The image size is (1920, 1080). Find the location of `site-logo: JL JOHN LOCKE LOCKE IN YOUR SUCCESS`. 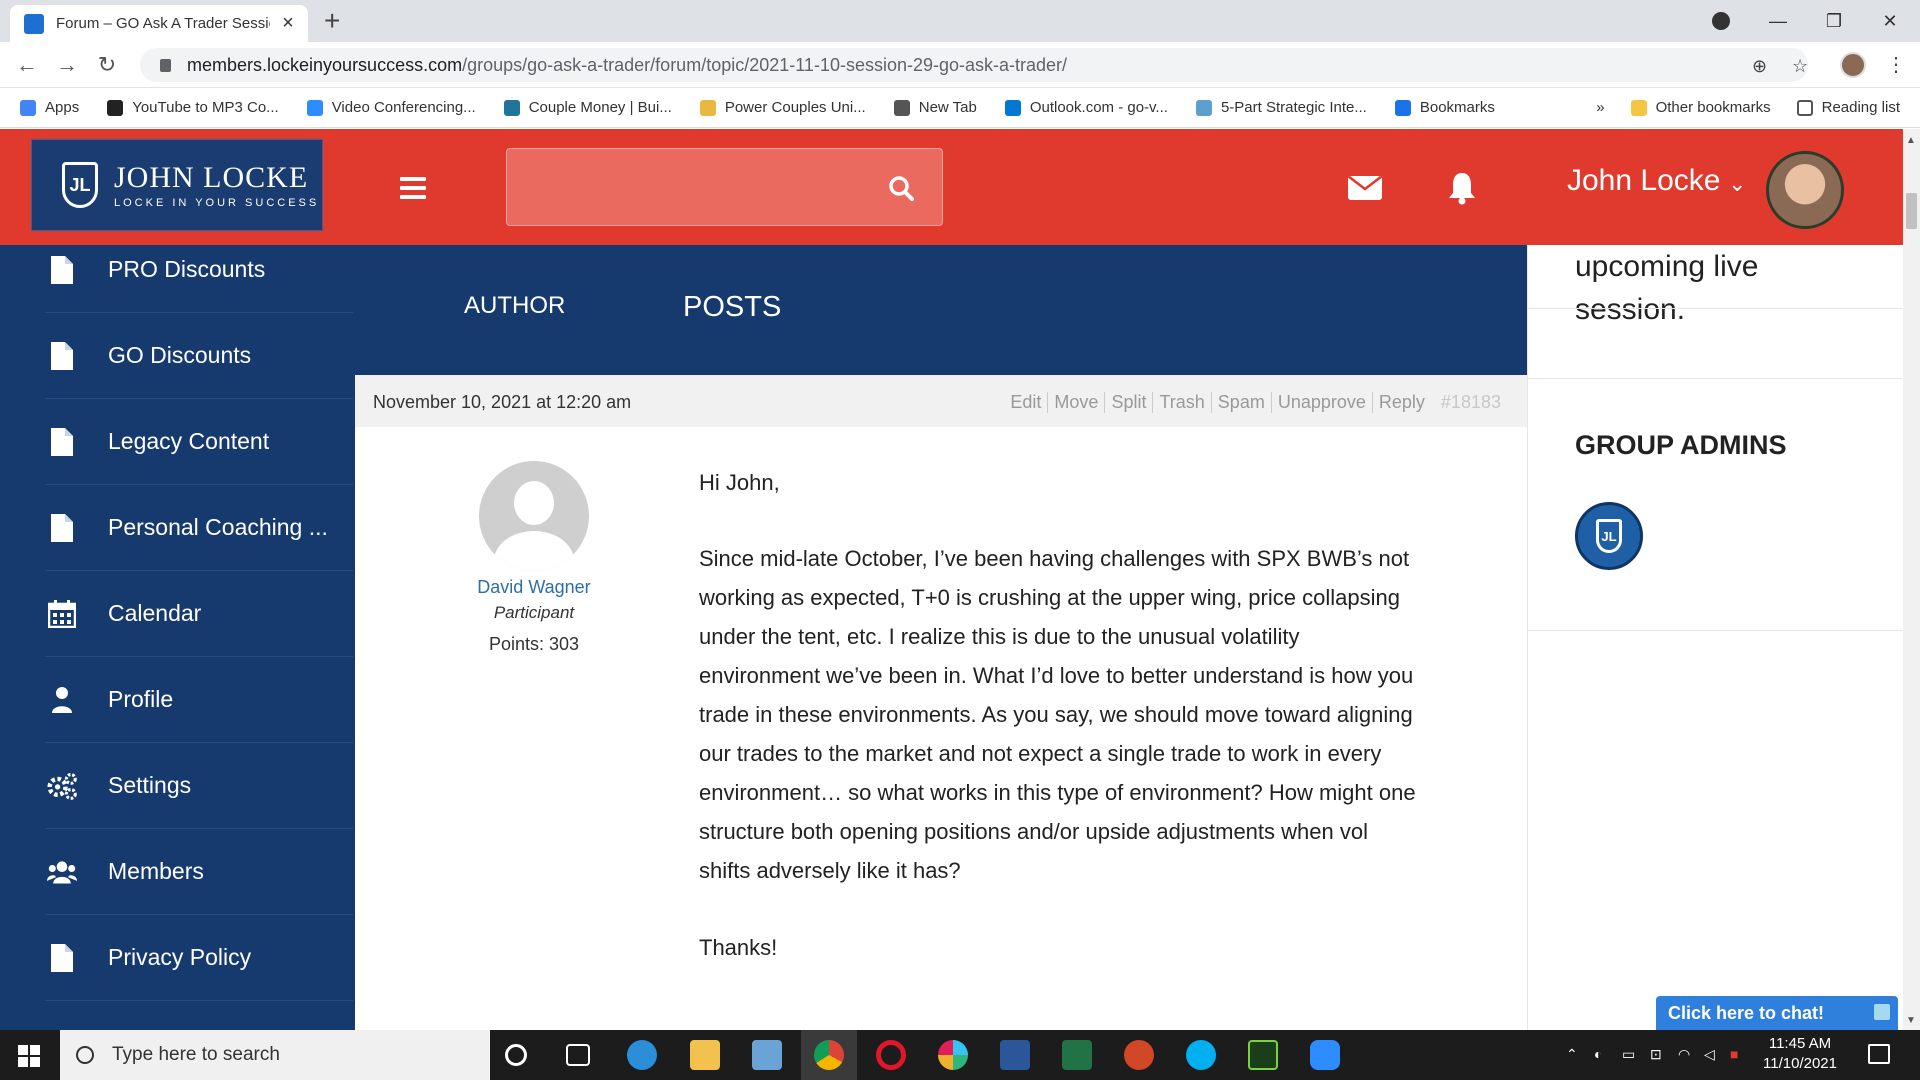

site-logo: JL JOHN LOCKE LOCKE IN YOUR SUCCESS is located at coordinates (177, 185).